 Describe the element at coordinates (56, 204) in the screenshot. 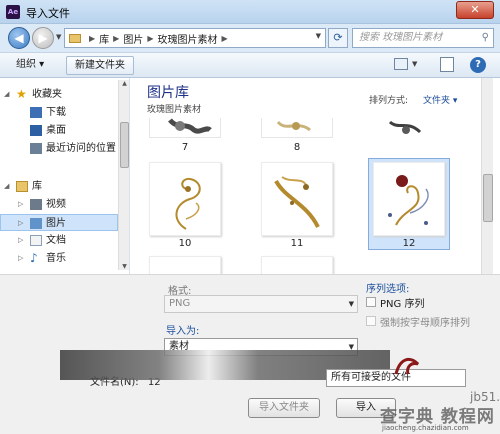

I see `sidebar-item-label: 视频` at that location.